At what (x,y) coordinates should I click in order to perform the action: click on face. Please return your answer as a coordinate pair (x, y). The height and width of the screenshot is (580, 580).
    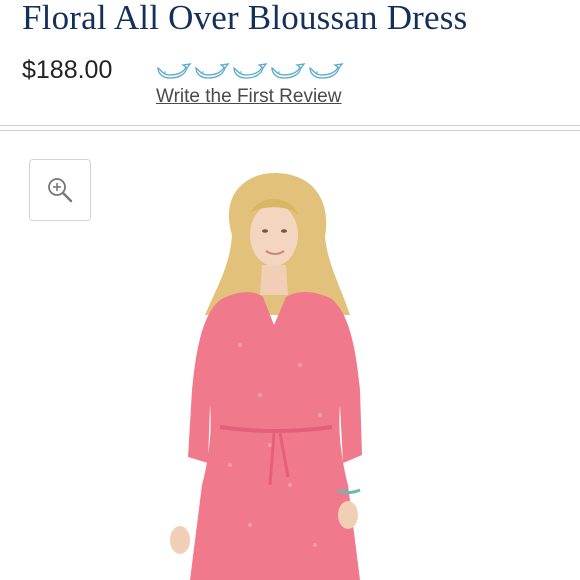
    Looking at the image, I should click on (274, 235).